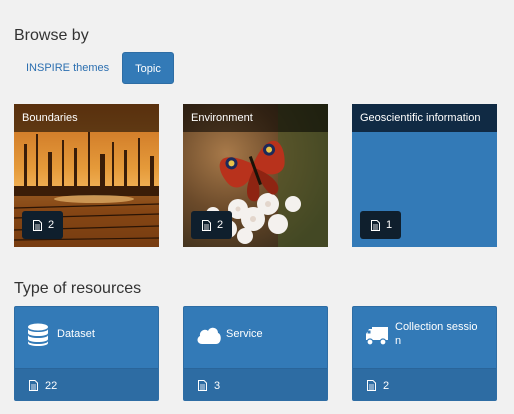  I want to click on resource-count: 3, so click(217, 385).